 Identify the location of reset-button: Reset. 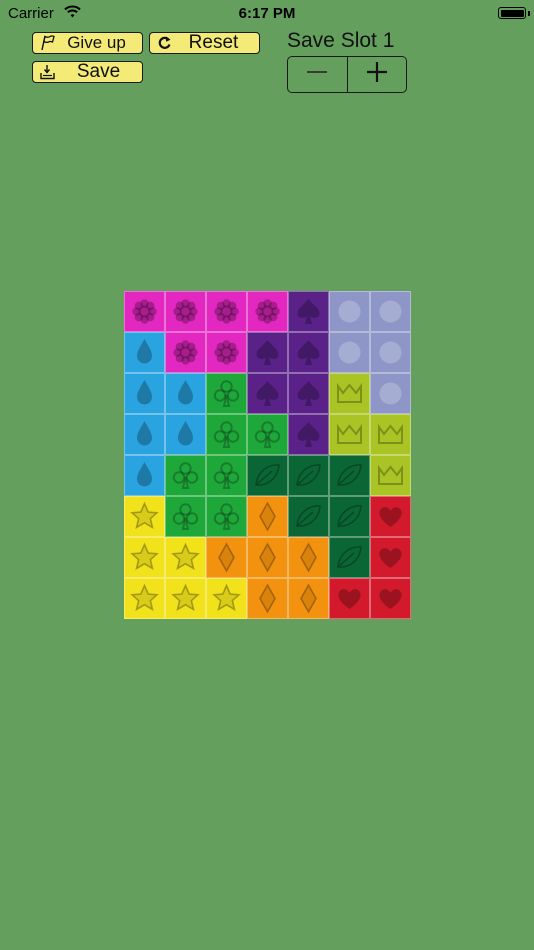
(204, 43).